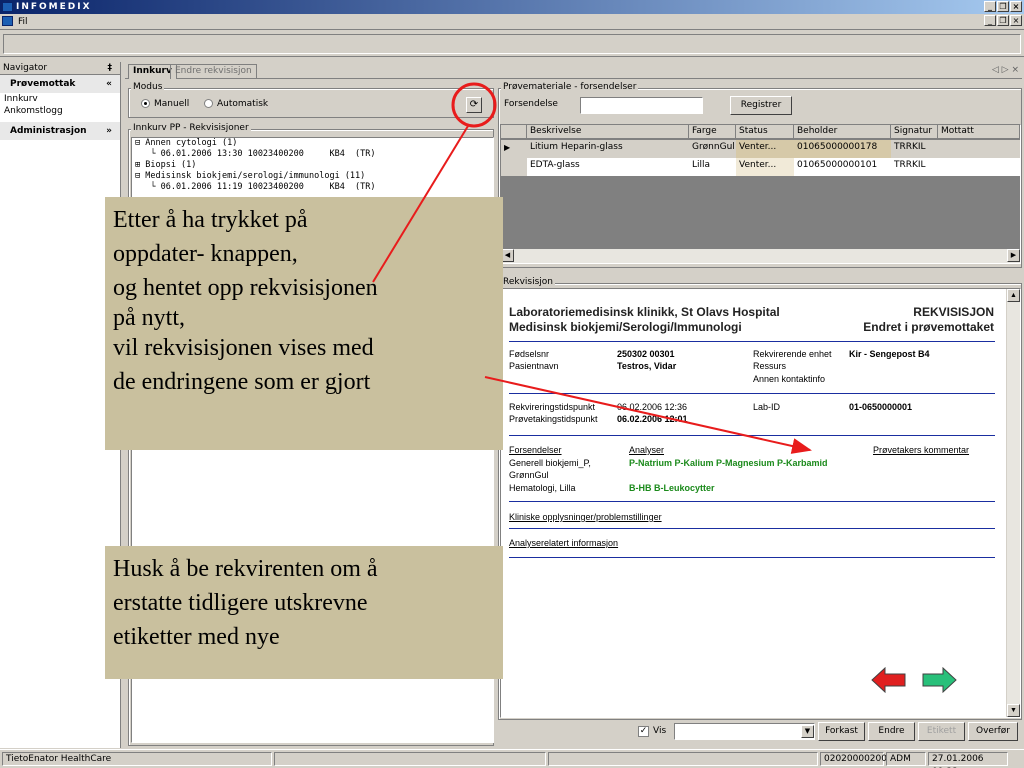 This screenshot has width=1024, height=768. I want to click on status-datetime: 27.01.2006 09:23, so click(968, 760).